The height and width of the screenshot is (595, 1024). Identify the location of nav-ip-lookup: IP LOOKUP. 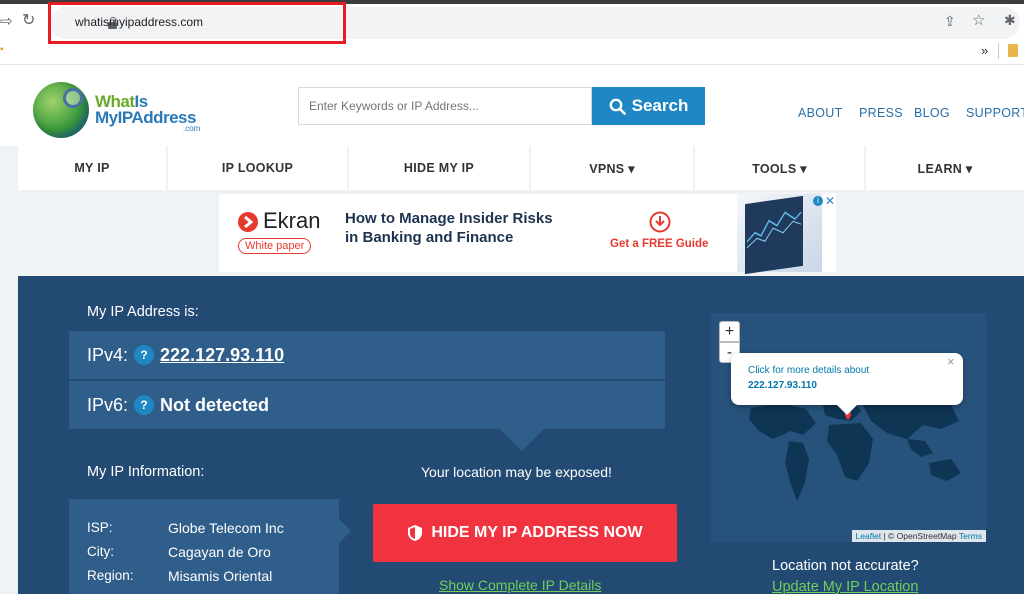
(257, 168).